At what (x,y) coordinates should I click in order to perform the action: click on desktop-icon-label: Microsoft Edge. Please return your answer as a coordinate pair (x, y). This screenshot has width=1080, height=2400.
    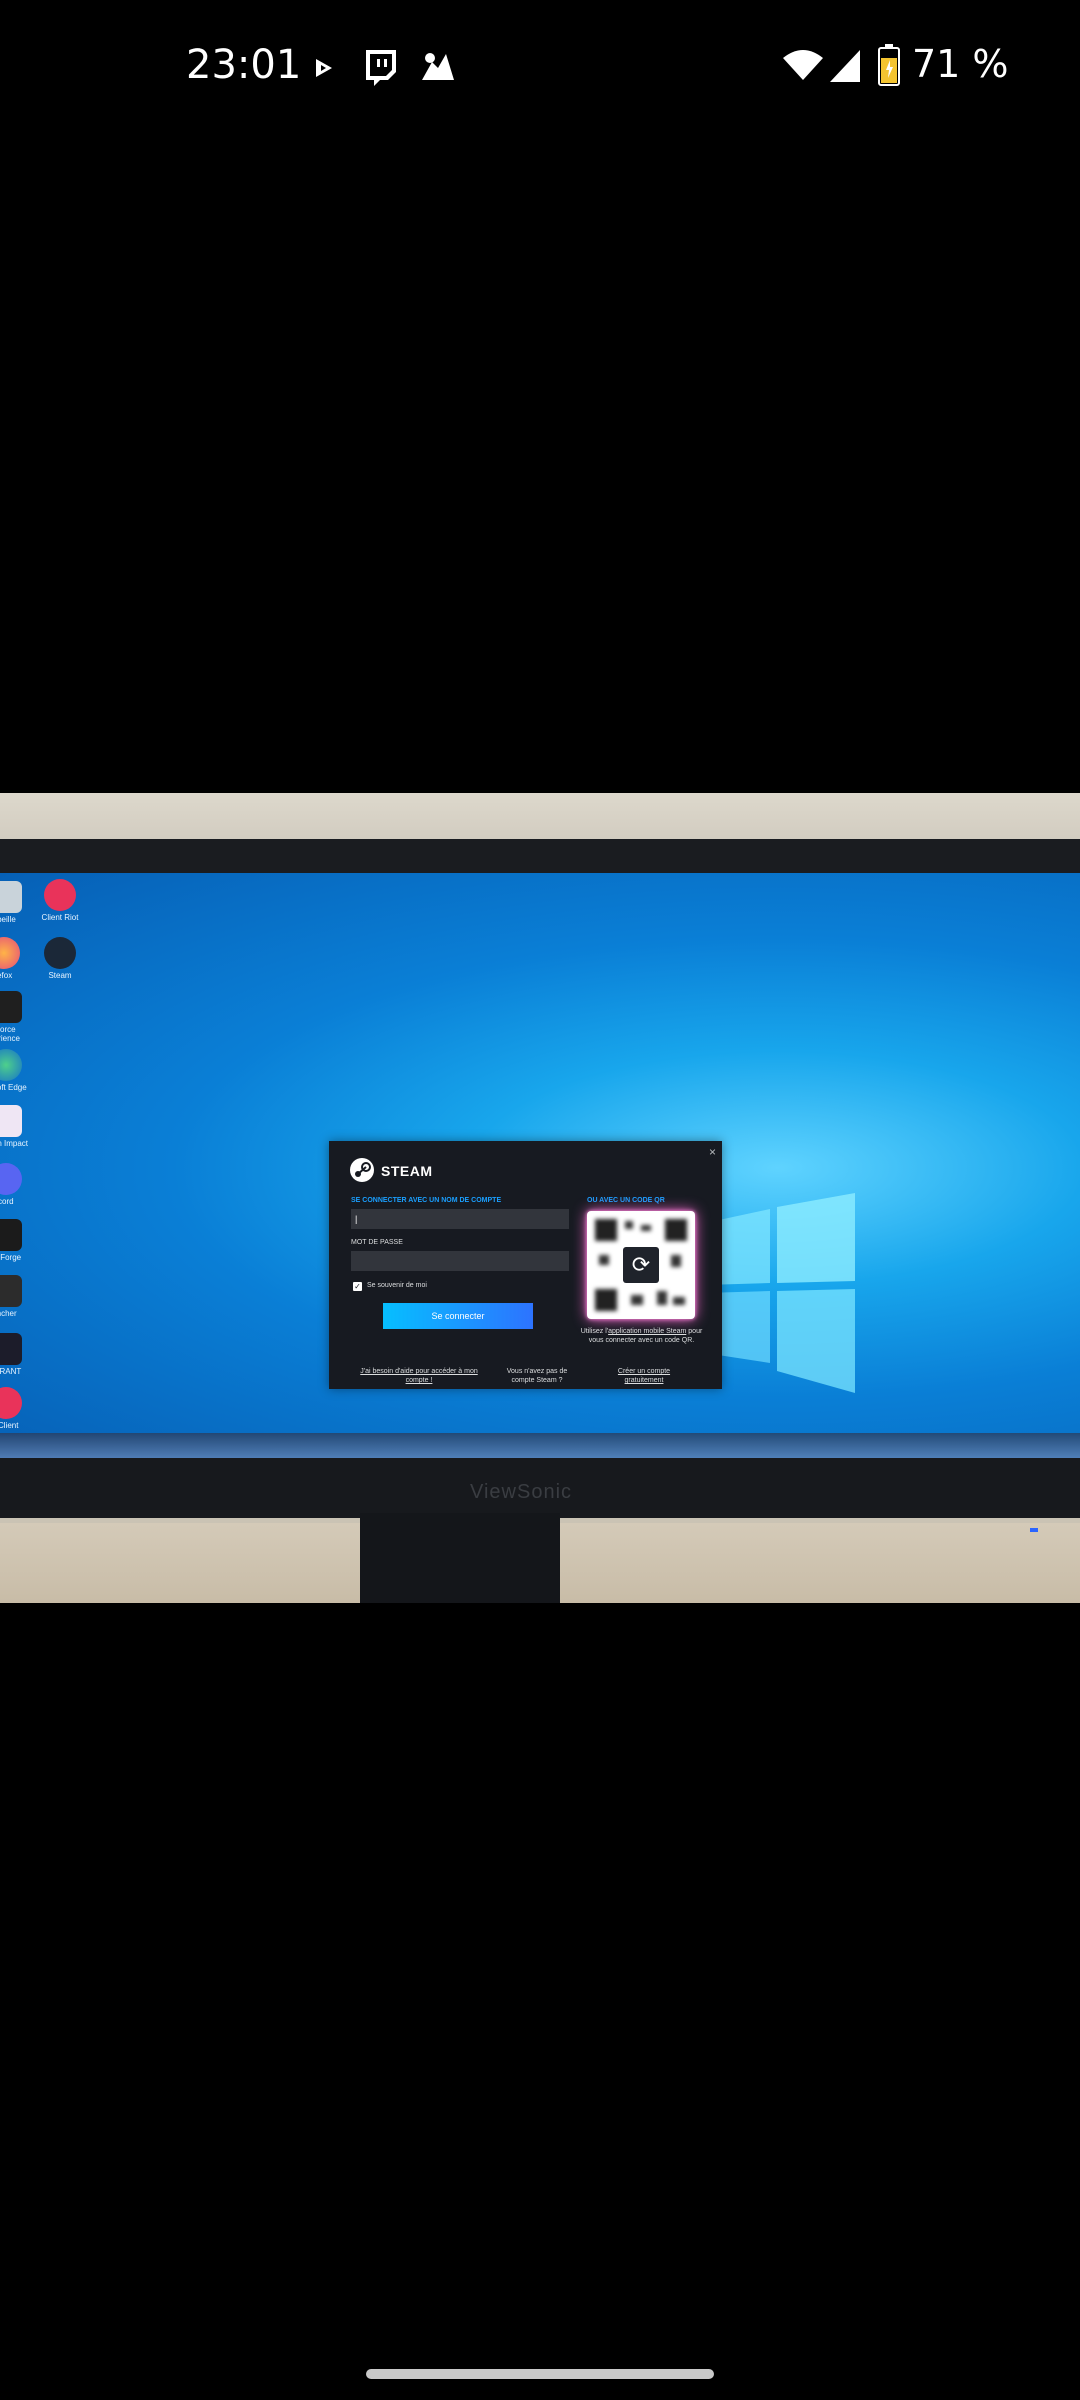
    Looking at the image, I should click on (13, 1087).